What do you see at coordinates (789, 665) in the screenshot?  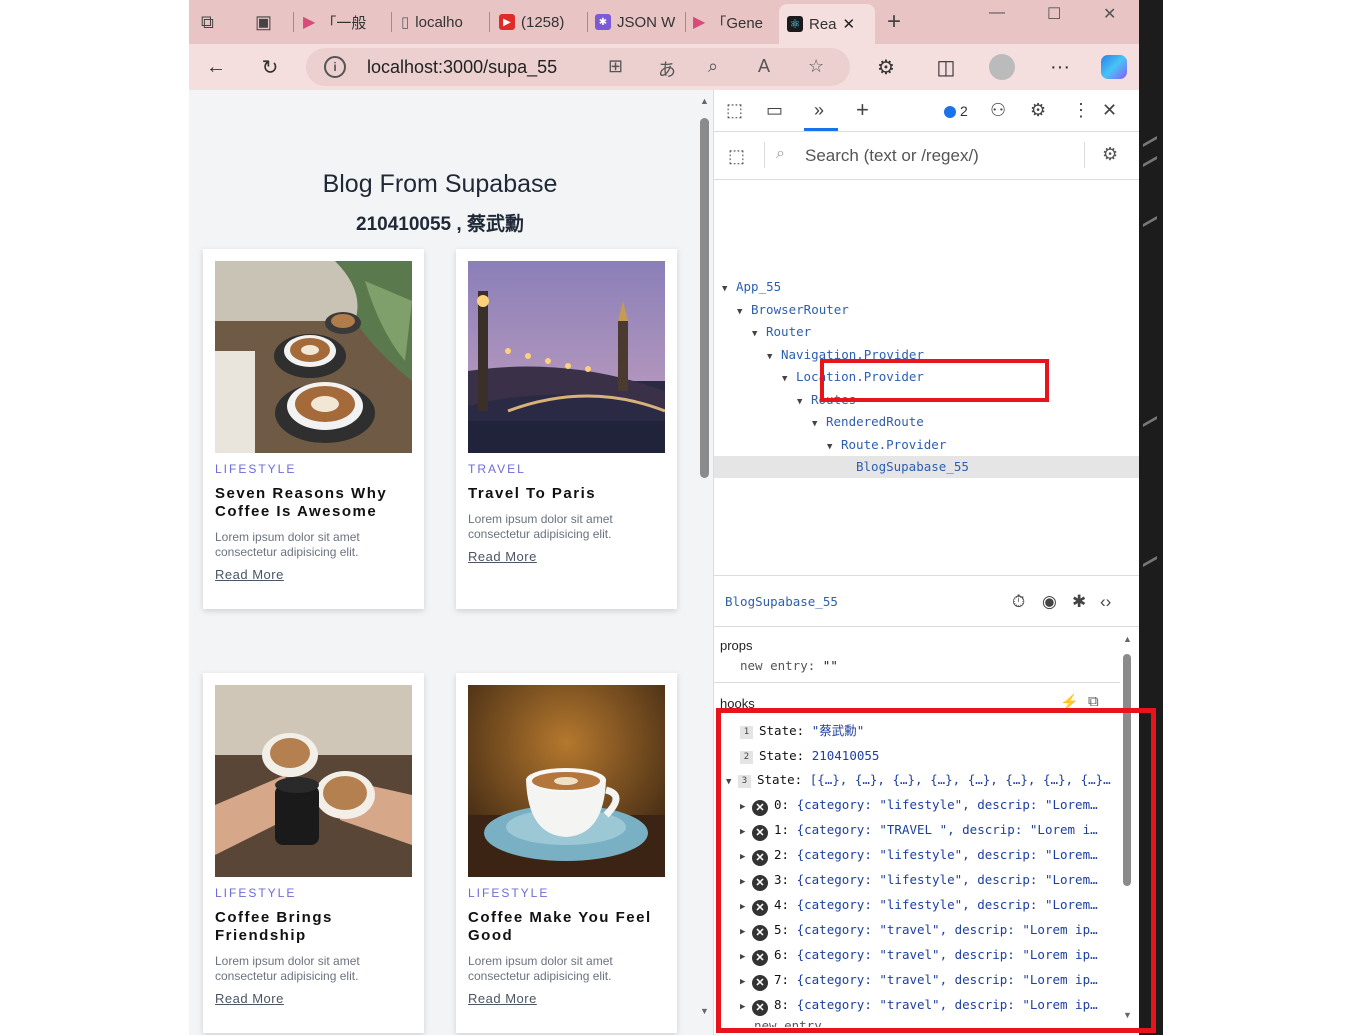 I see `prop-entry: new entry: ""` at bounding box center [789, 665].